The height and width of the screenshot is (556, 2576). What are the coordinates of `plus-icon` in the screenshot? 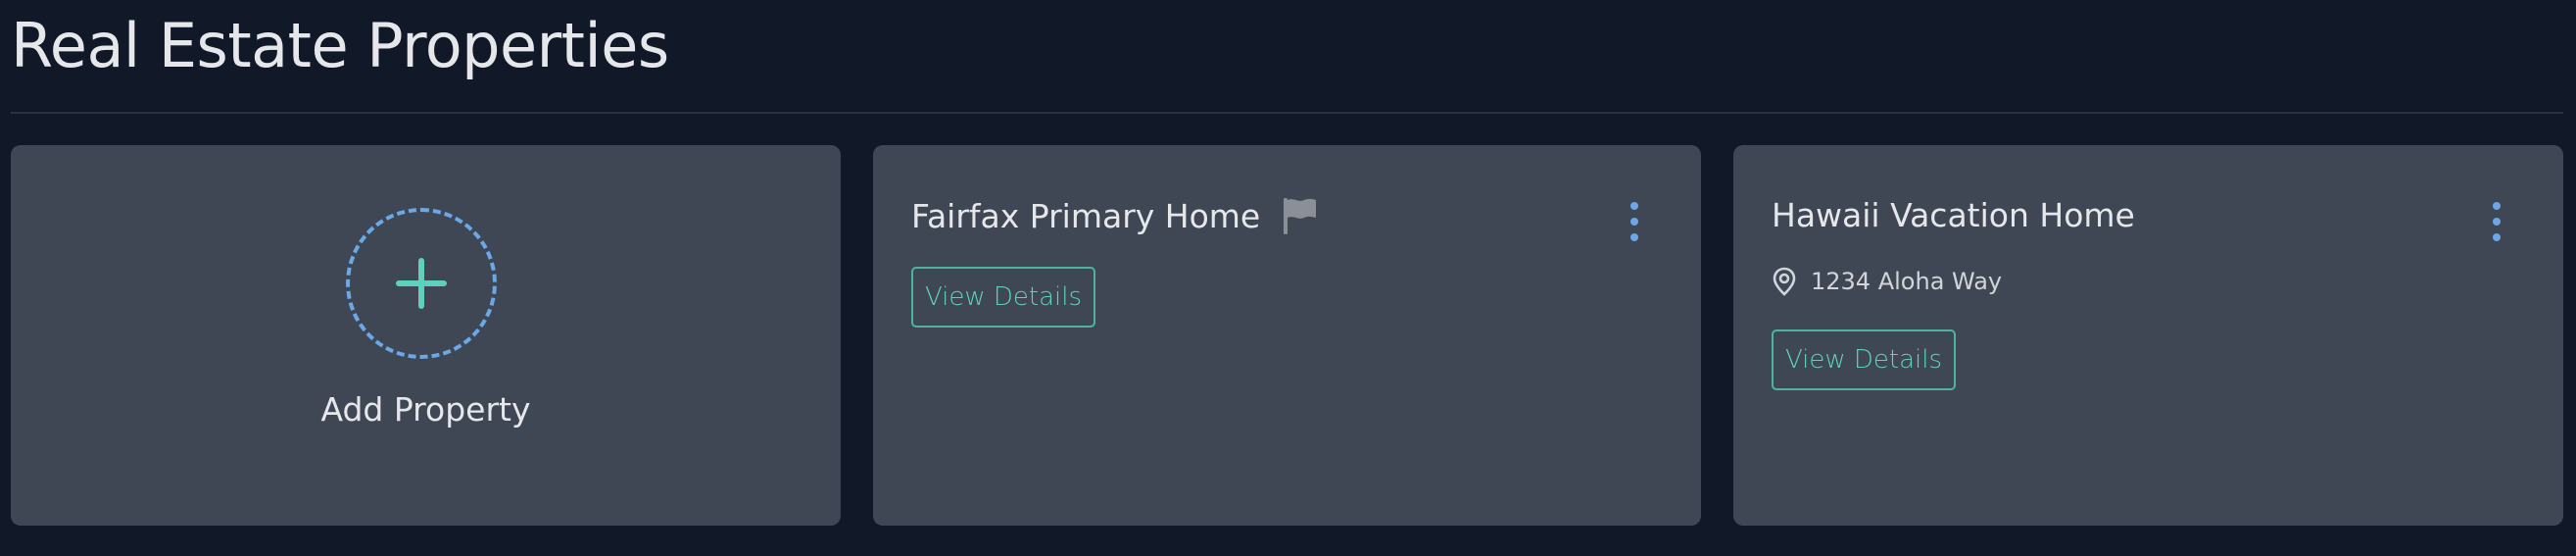 It's located at (421, 283).